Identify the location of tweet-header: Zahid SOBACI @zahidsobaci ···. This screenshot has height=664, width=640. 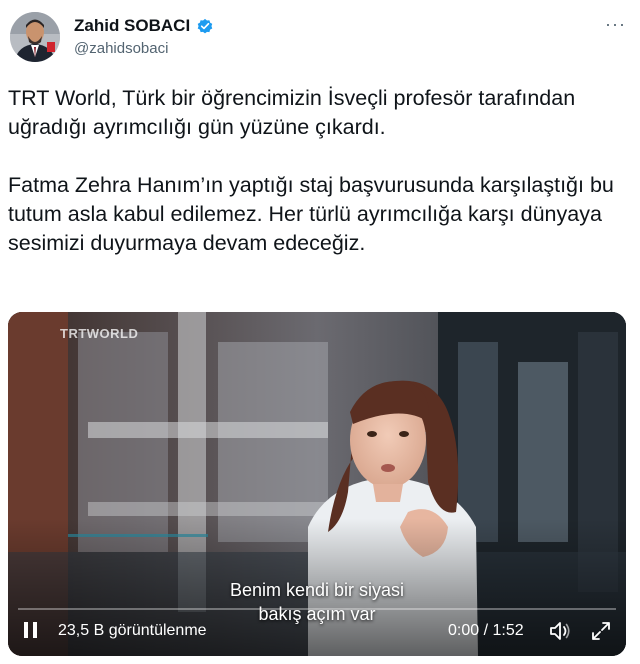
(320, 40).